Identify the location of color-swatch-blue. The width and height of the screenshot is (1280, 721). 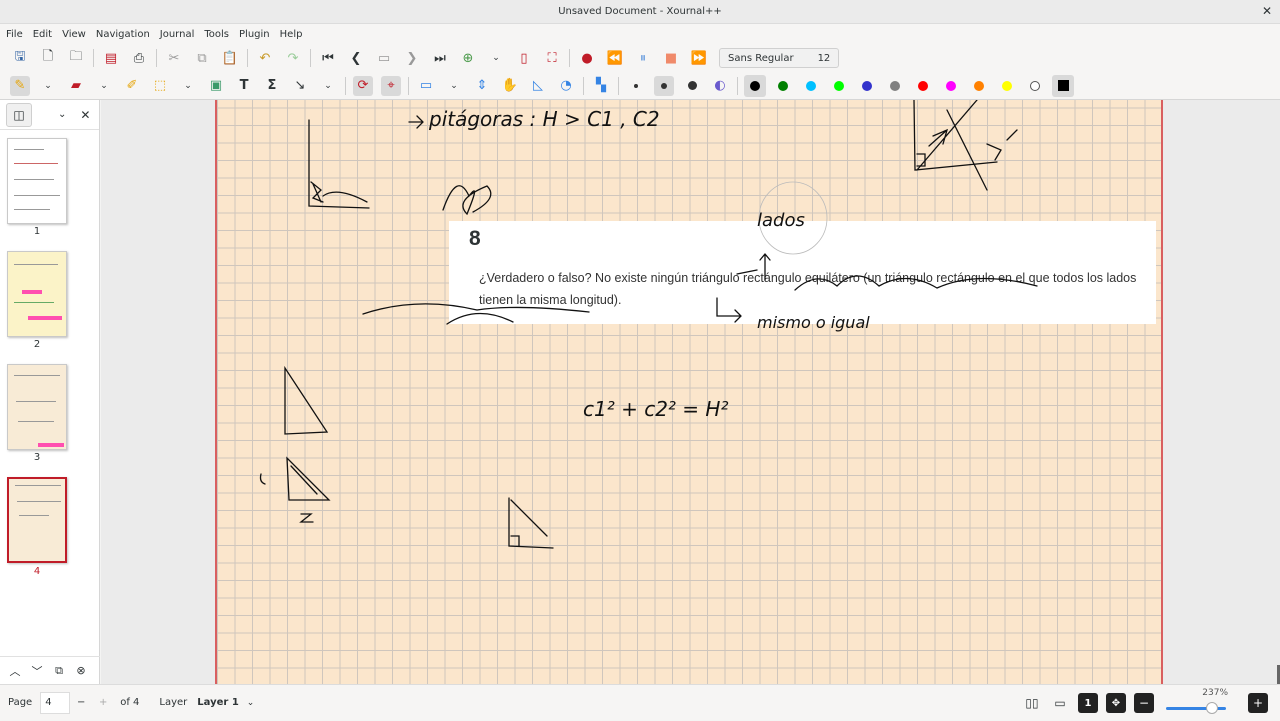
(867, 86).